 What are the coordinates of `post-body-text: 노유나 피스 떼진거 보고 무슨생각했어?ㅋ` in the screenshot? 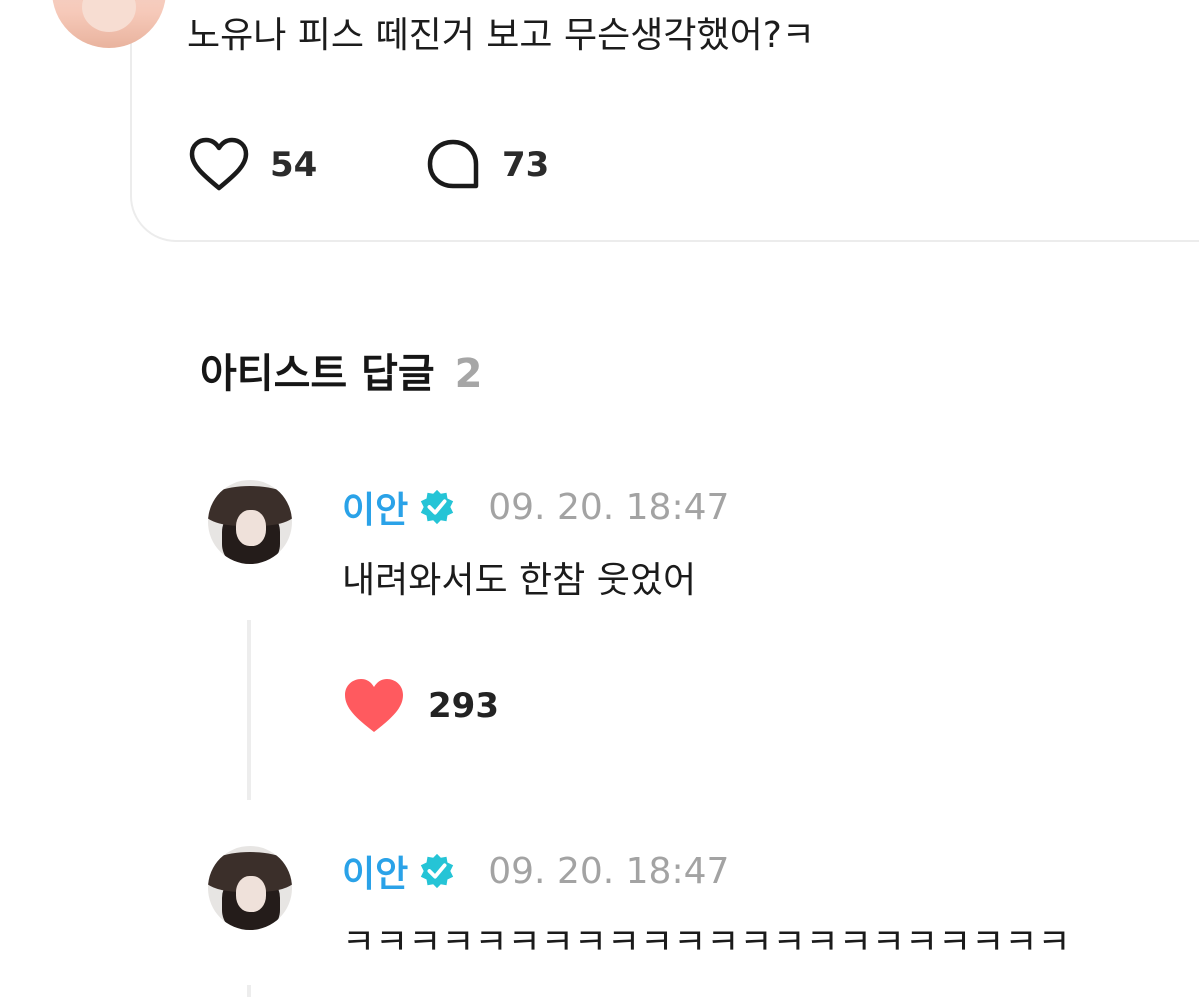 It's located at (501, 35).